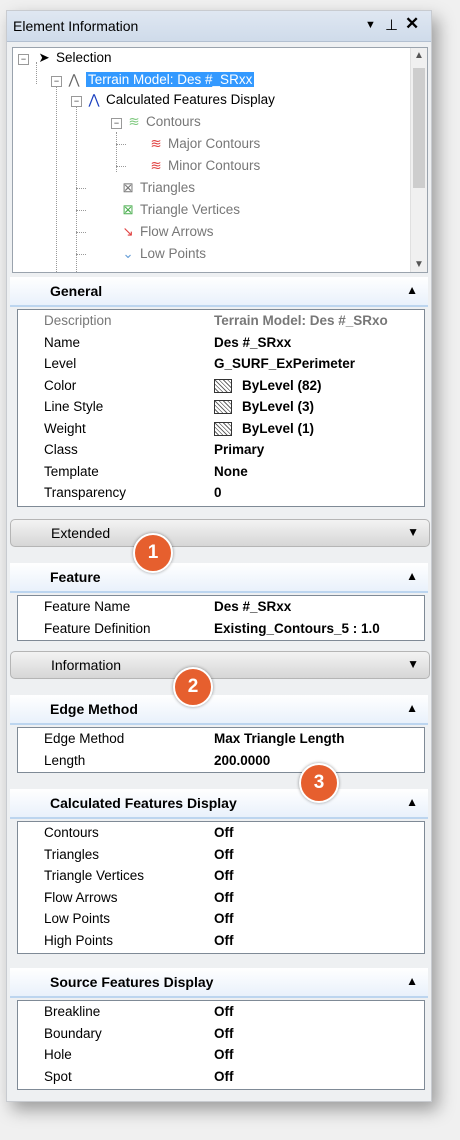  I want to click on property-row: Color ByLevel (82), so click(221, 386).